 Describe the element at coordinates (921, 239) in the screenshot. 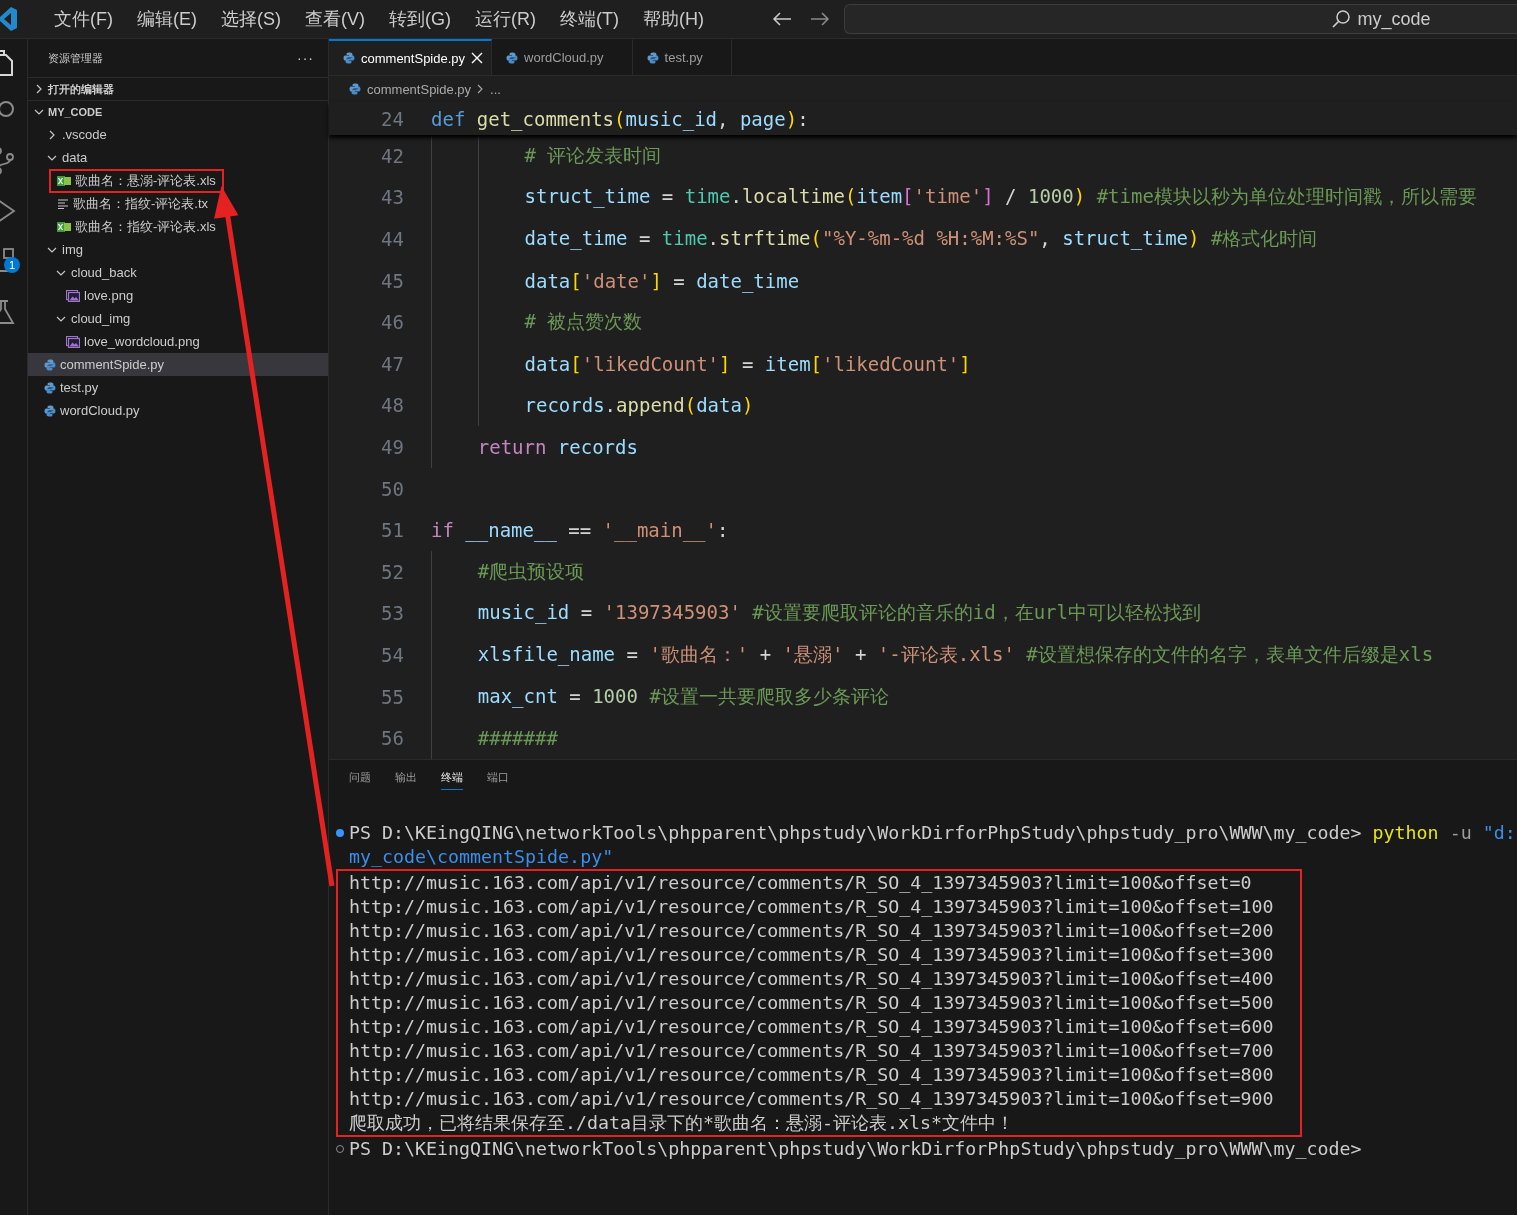

I see `code-line: date_time = time.strftime("%Y-%m-%d %H:%M:%S", struct_time) #格式化时间` at that location.